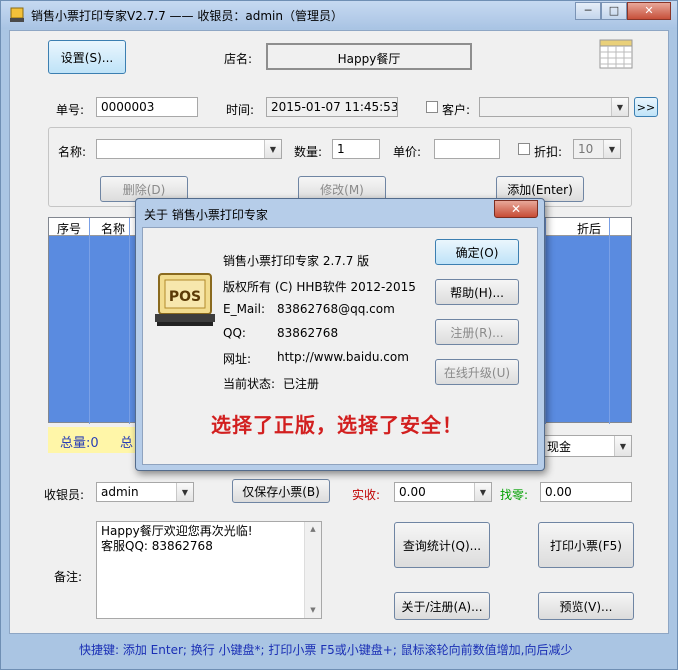  Describe the element at coordinates (189, 149) in the screenshot. I see `item-name-select: ▼` at that location.